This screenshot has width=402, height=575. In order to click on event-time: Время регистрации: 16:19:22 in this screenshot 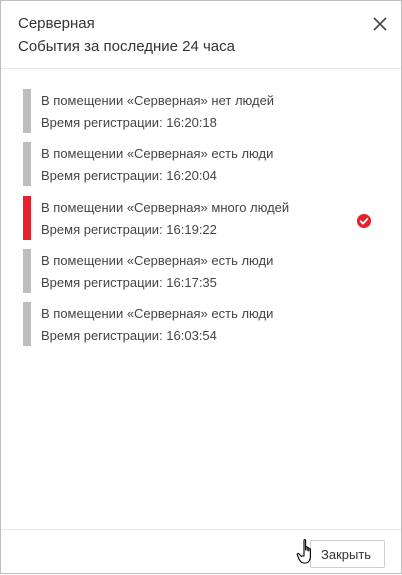, I will do `click(129, 229)`.